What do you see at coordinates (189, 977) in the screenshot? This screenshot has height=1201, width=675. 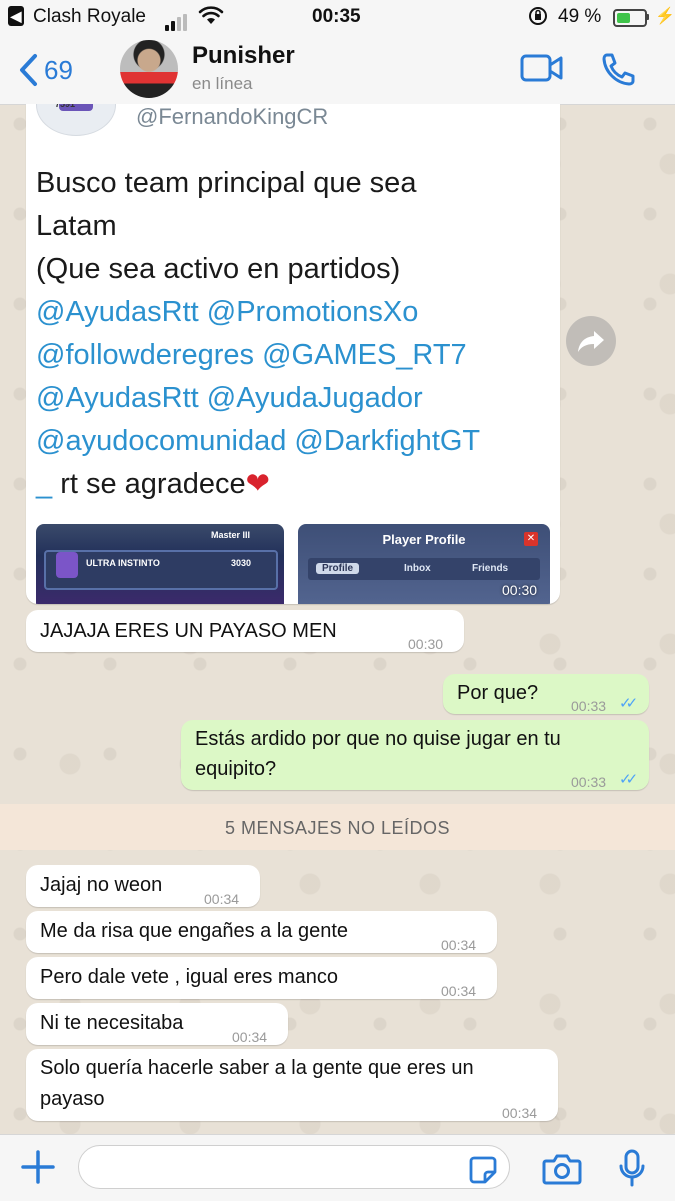 I see `message-text: Pero dale vete , igual eres manco` at bounding box center [189, 977].